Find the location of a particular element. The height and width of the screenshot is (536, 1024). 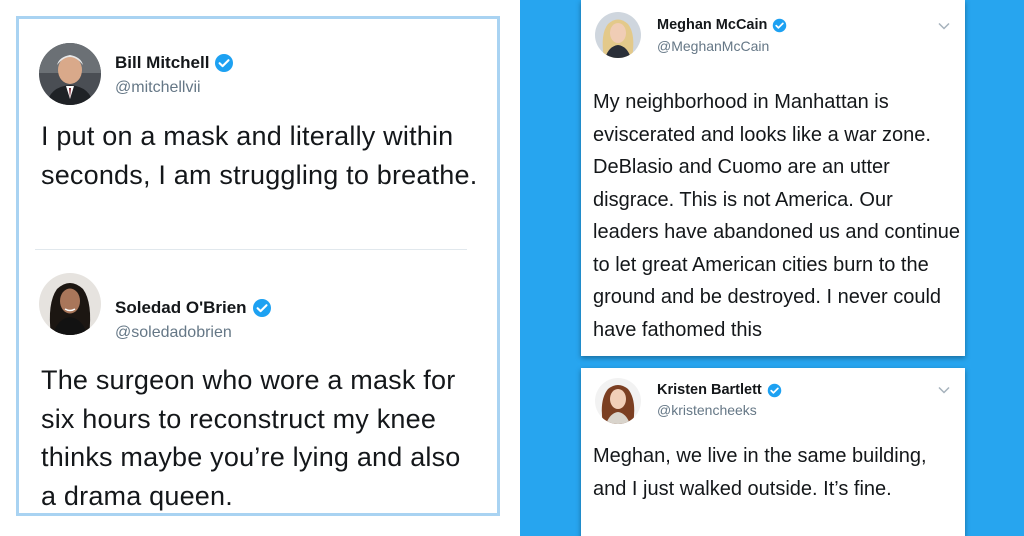

user-handle: @mitchellvii is located at coordinates (158, 88).